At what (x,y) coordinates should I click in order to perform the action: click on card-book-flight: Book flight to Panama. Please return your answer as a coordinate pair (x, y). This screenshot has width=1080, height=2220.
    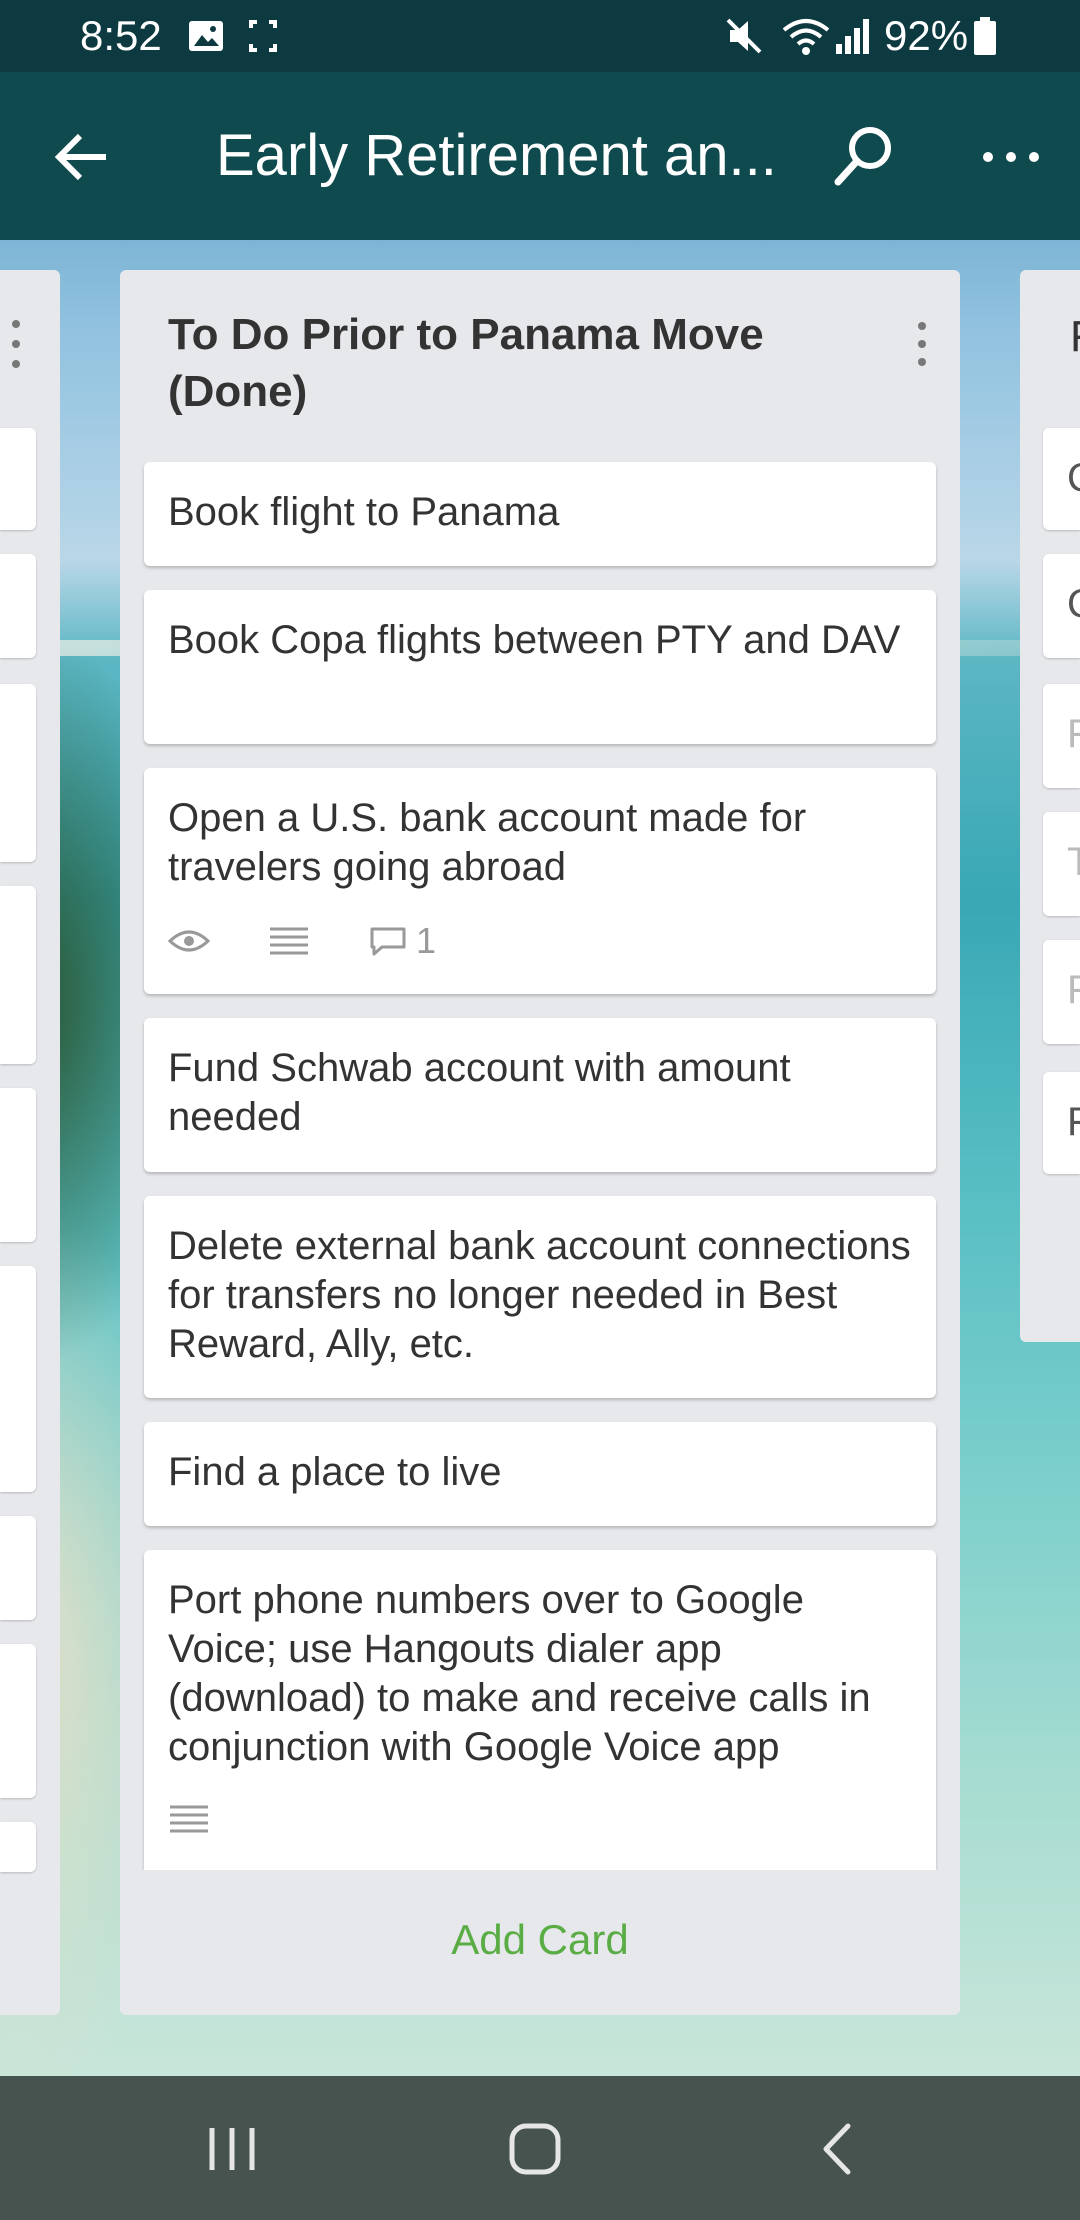
    Looking at the image, I should click on (540, 514).